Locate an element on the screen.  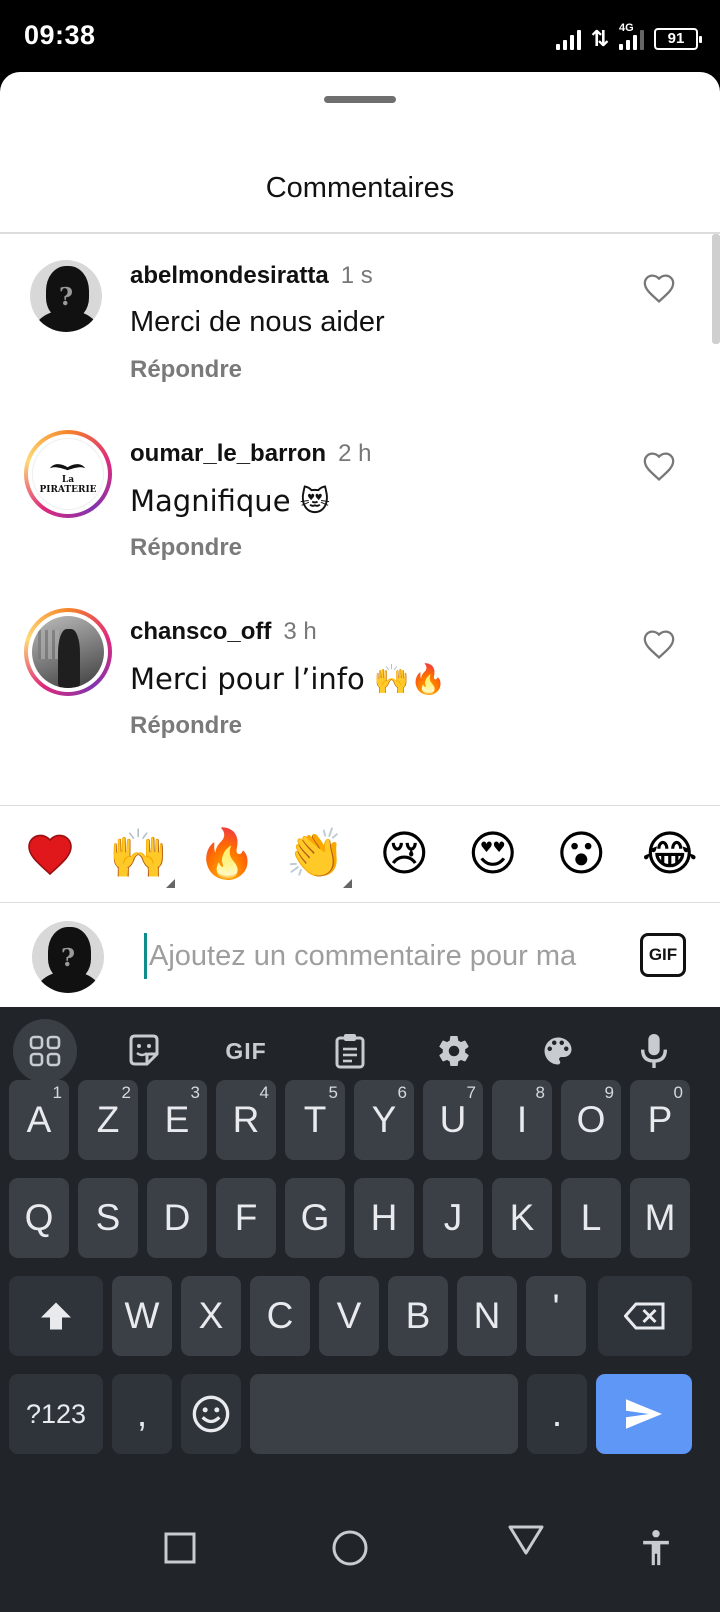
reaction-heart is located at coordinates (50, 854).